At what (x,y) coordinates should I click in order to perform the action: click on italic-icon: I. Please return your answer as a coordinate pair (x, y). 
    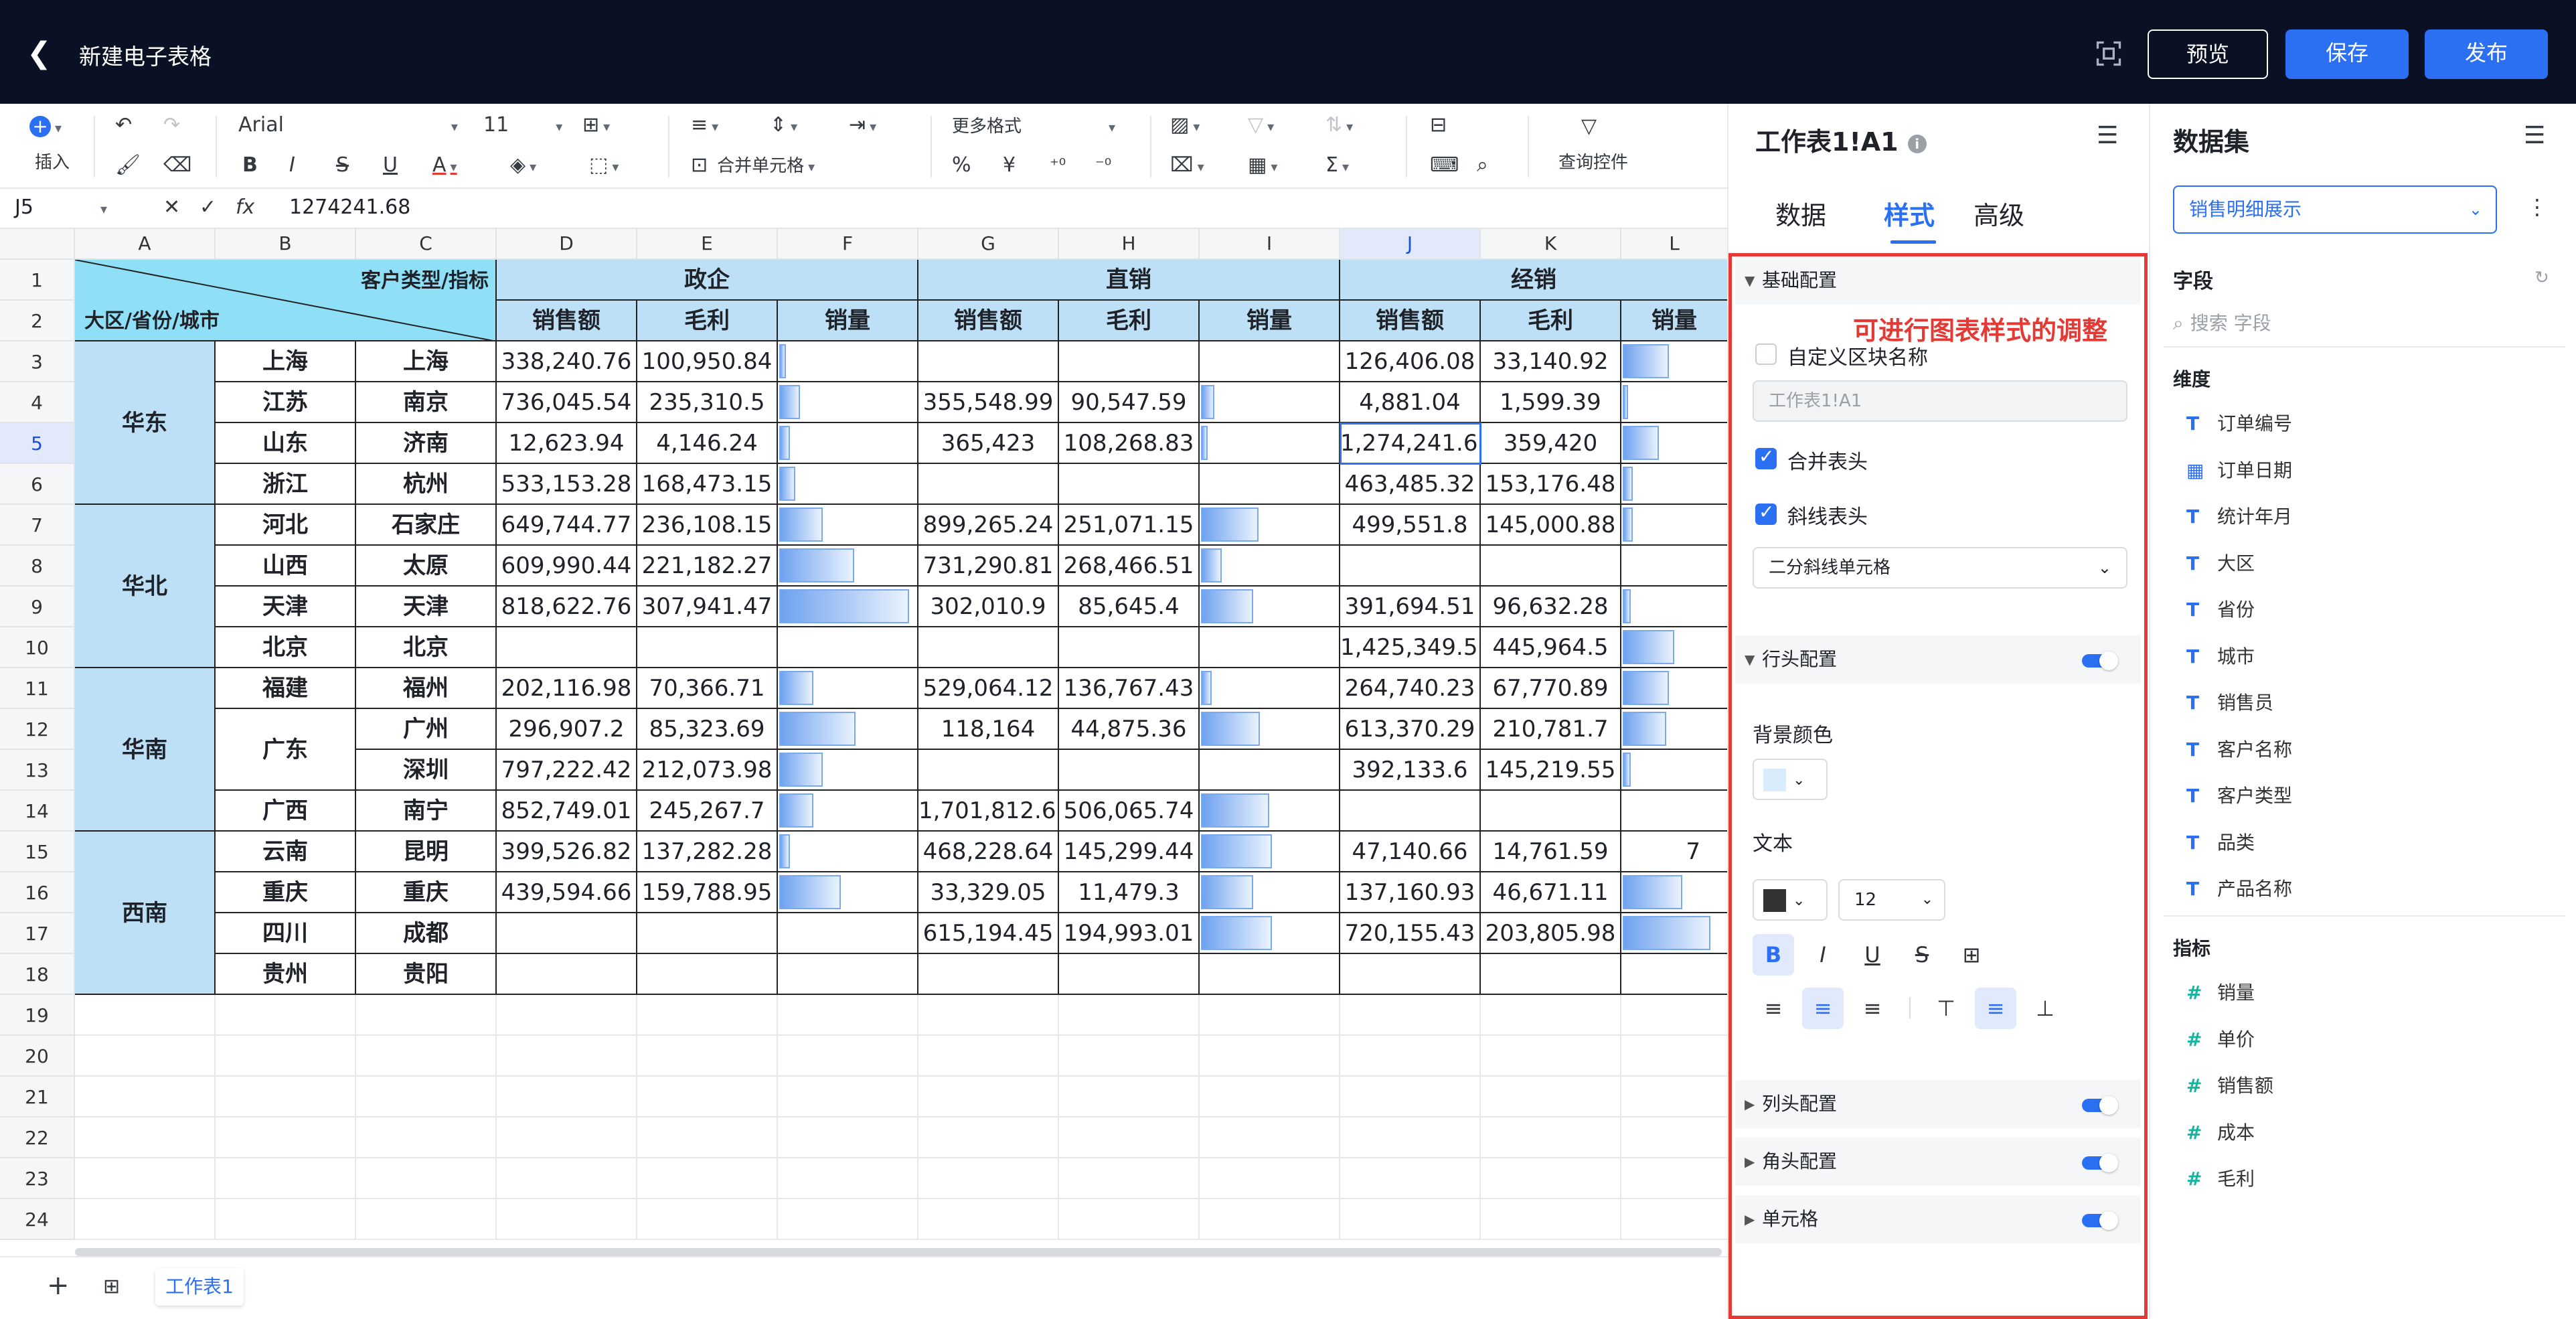
    Looking at the image, I should click on (292, 165).